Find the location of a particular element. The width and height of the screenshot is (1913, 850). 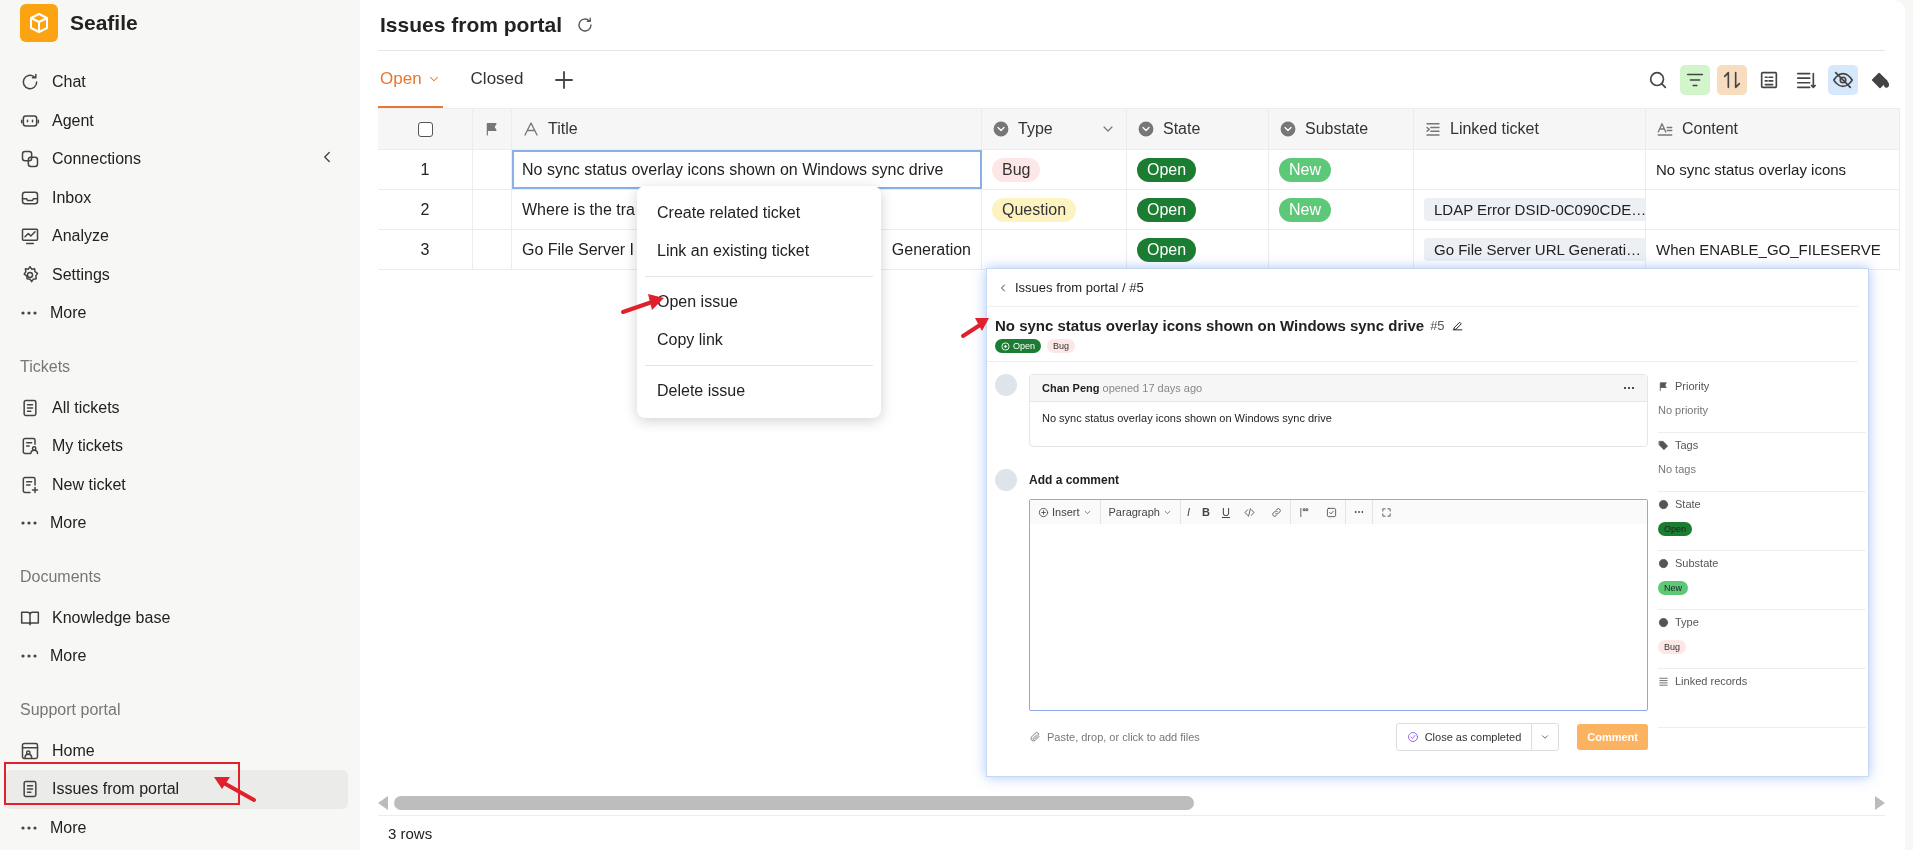

issue-number: #5 is located at coordinates (1437, 325).